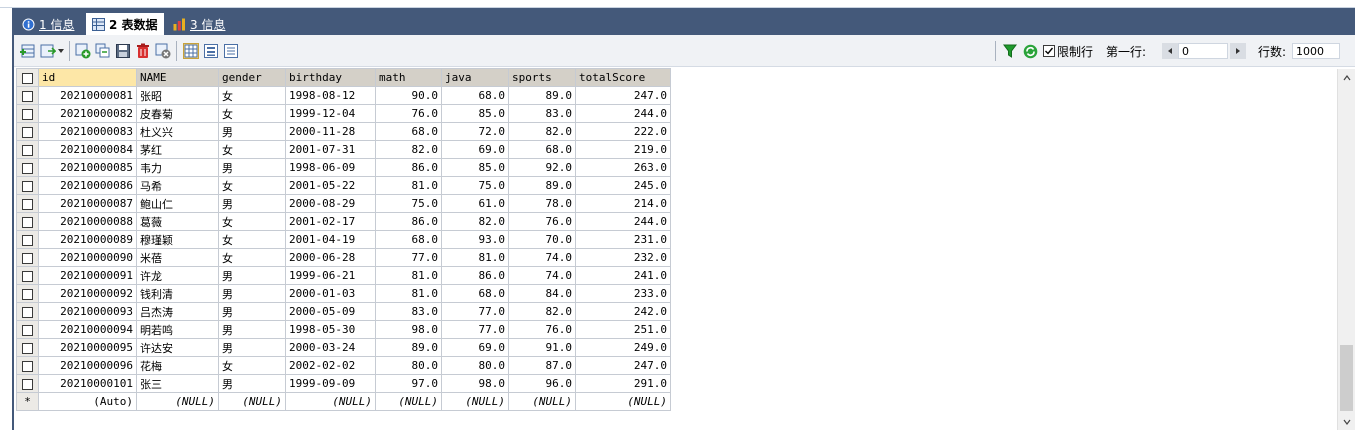  Describe the element at coordinates (475, 275) in the screenshot. I see `cell-java: 86.0` at that location.